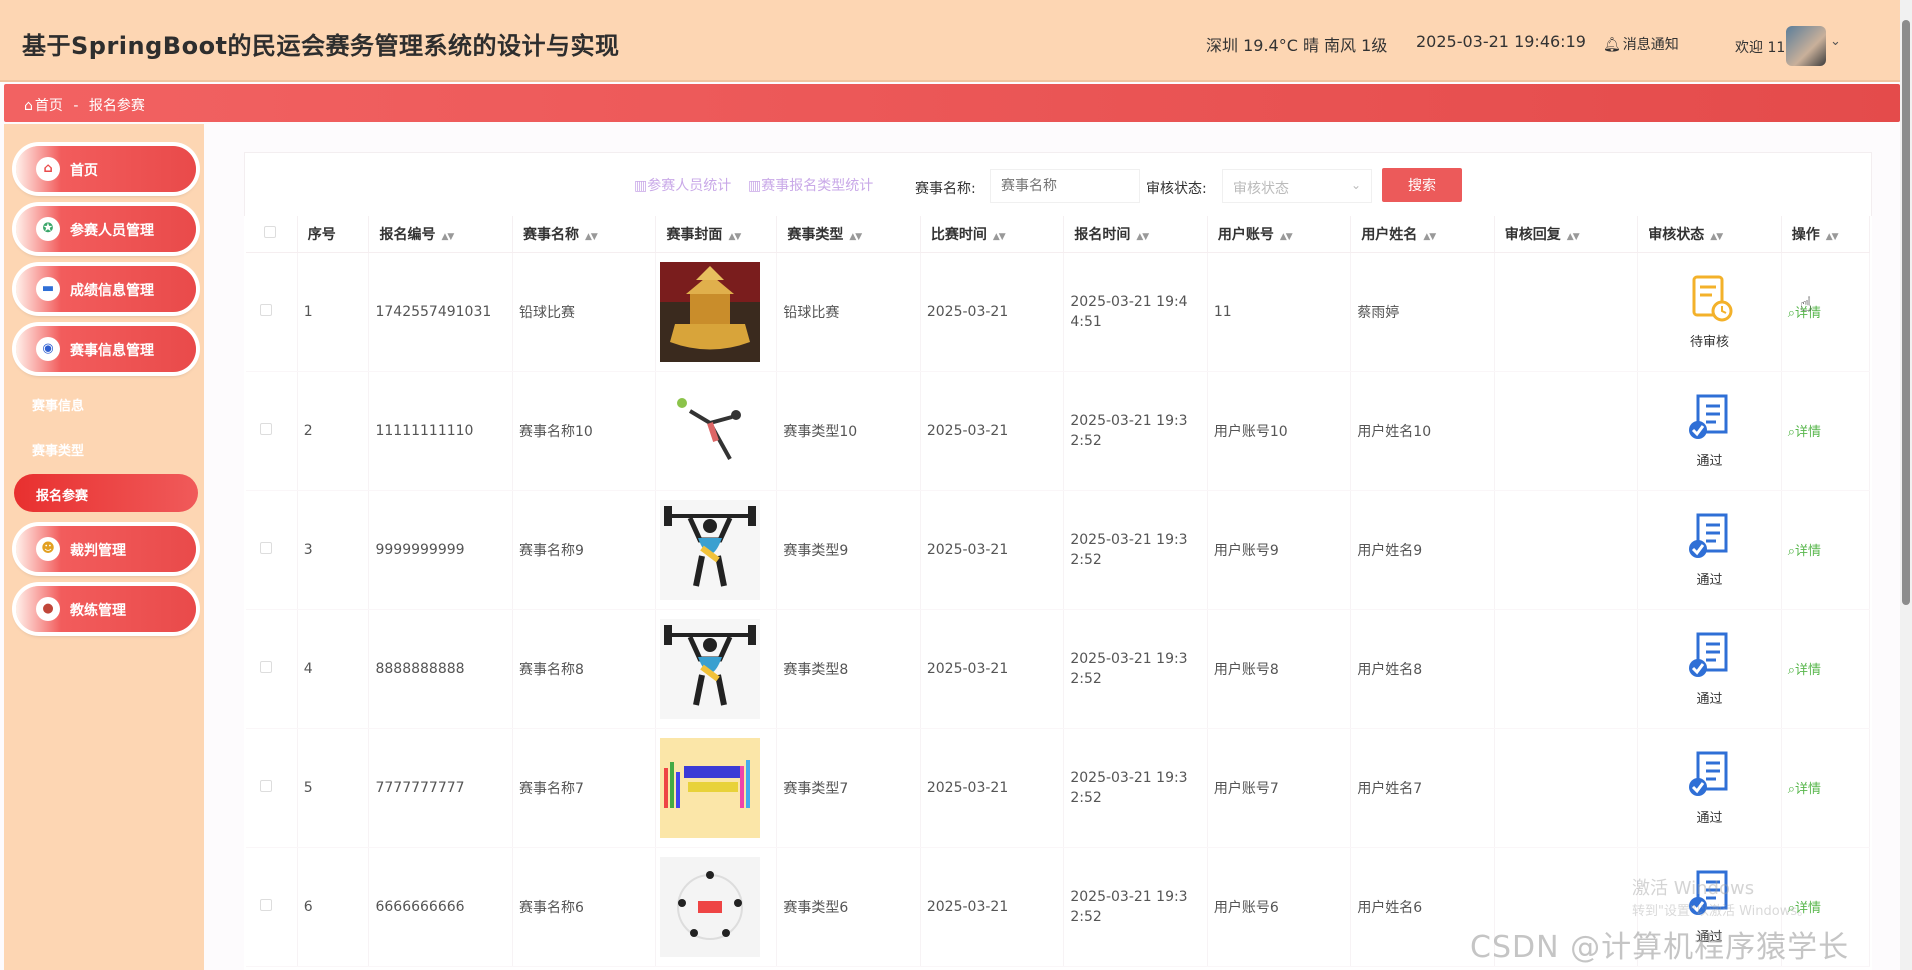 Image resolution: width=1912 pixels, height=970 pixels. I want to click on avatar, so click(1806, 46).